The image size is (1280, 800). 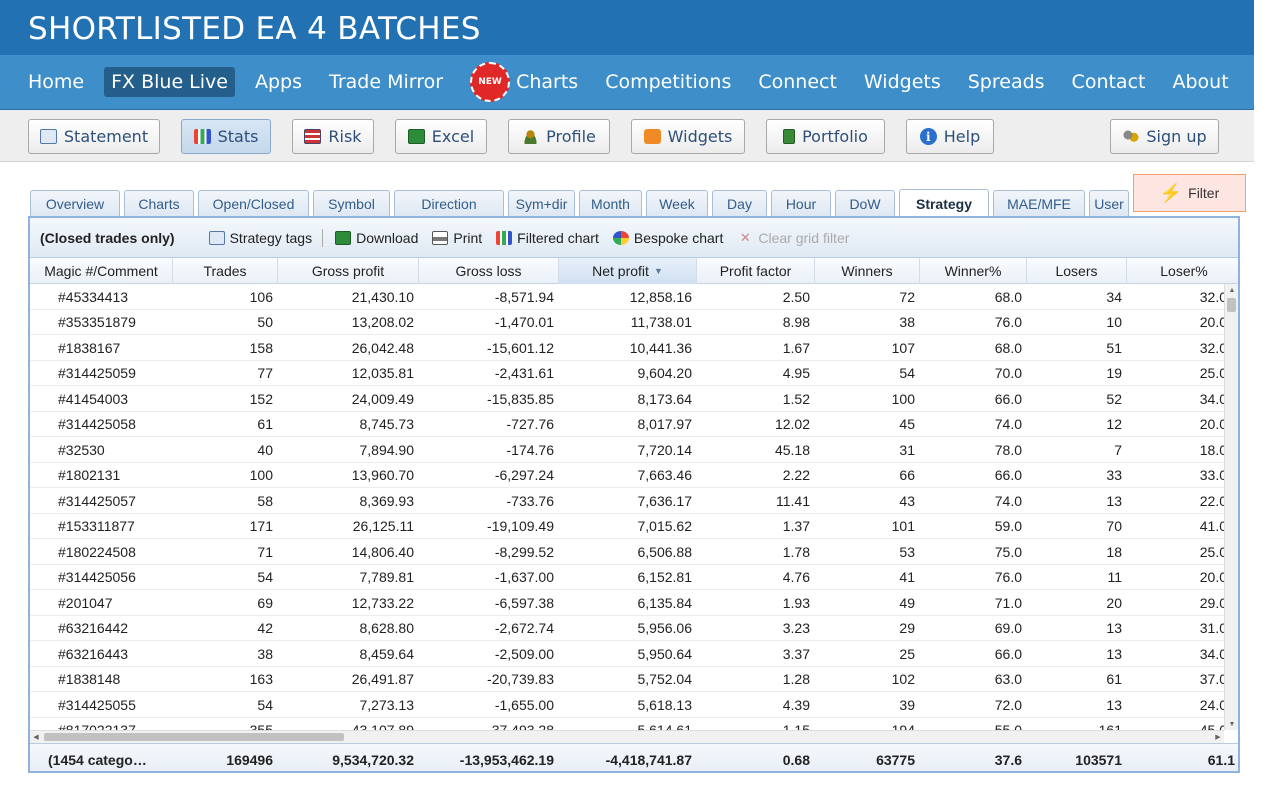 I want to click on cell-losers: 13, so click(x=1114, y=500).